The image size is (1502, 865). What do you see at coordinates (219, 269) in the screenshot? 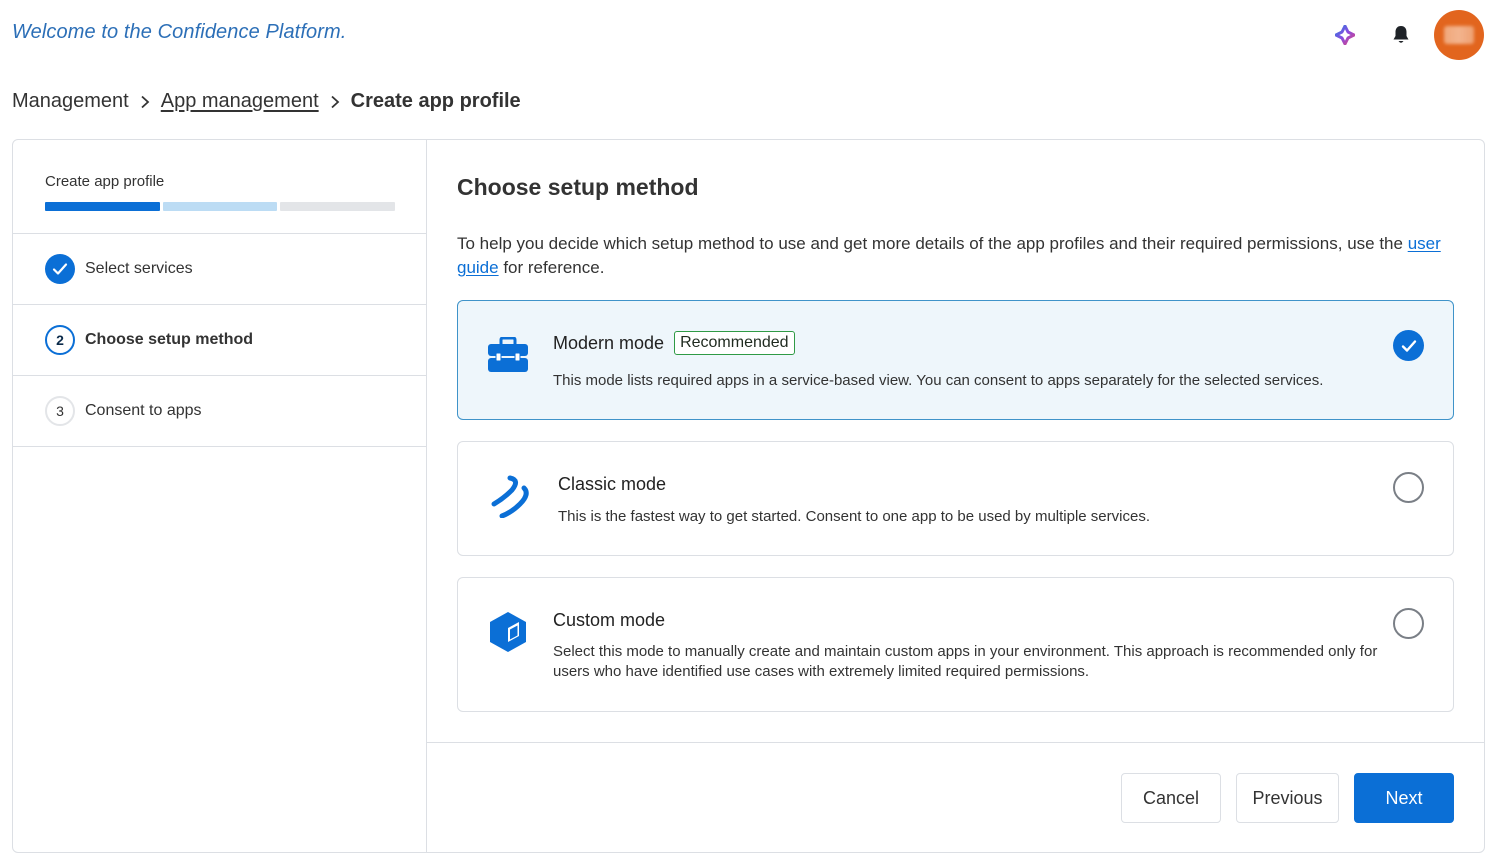
I see `step-select-services: Select services` at bounding box center [219, 269].